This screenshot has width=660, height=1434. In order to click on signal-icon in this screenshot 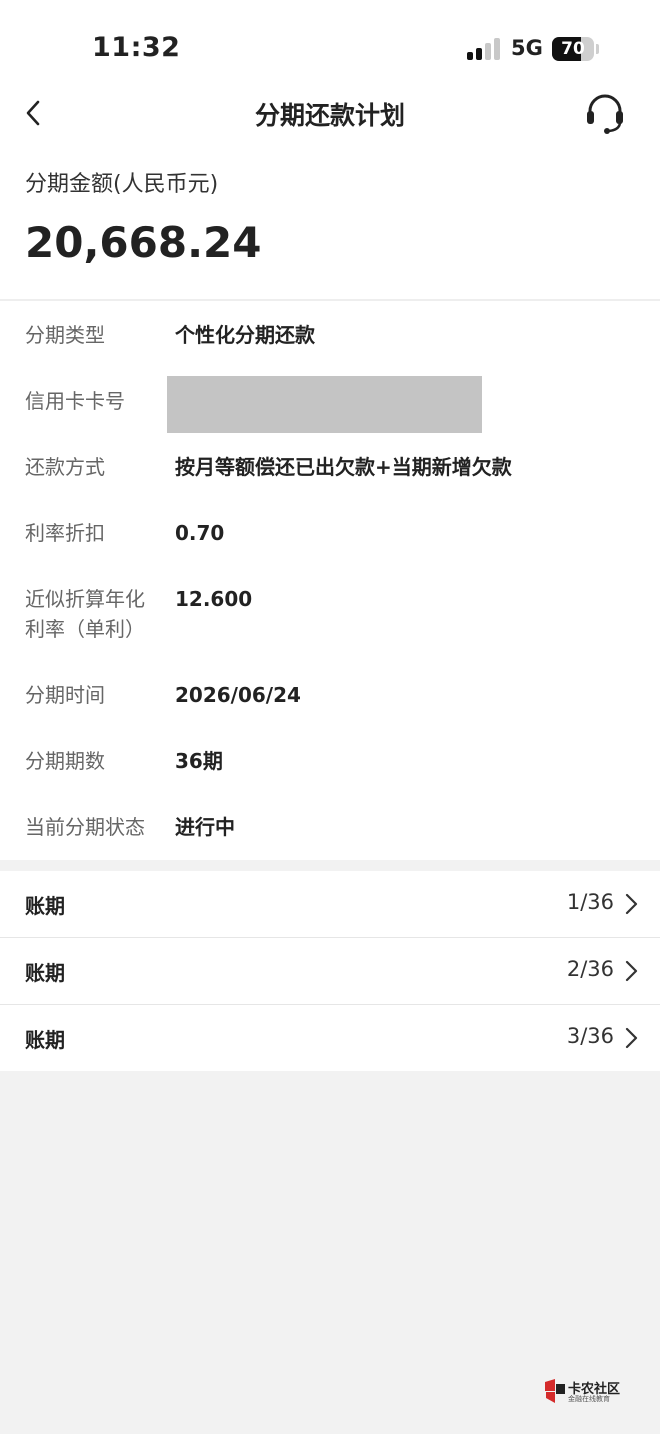, I will do `click(484, 49)`.